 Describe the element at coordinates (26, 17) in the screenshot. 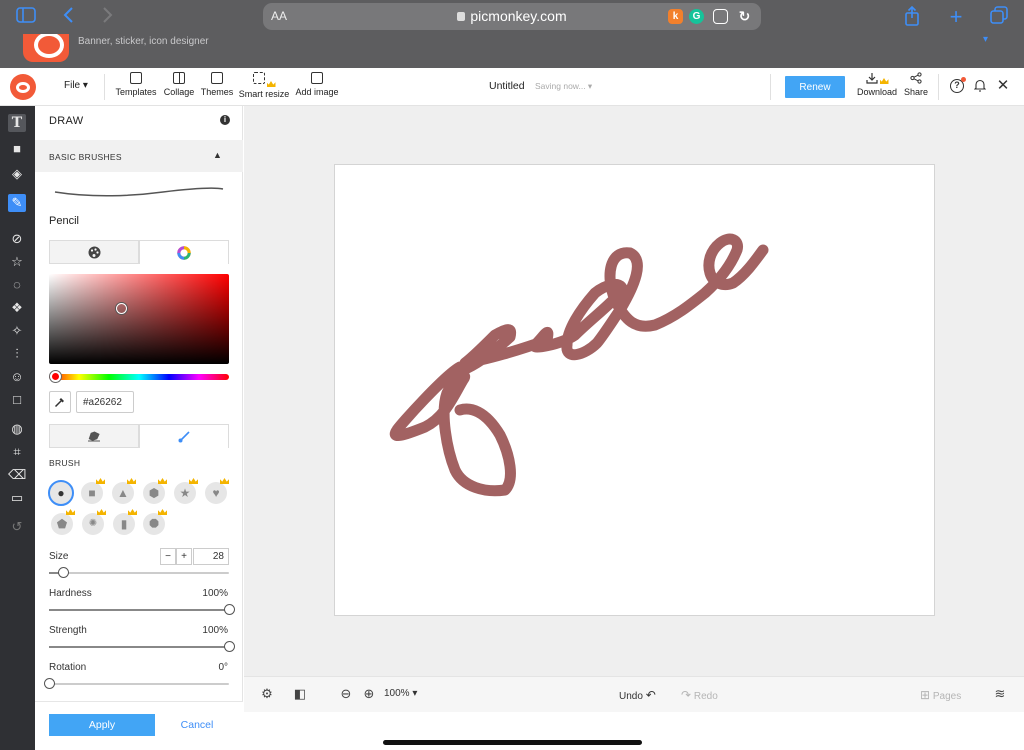

I see `sidebar-toggle-icon` at that location.